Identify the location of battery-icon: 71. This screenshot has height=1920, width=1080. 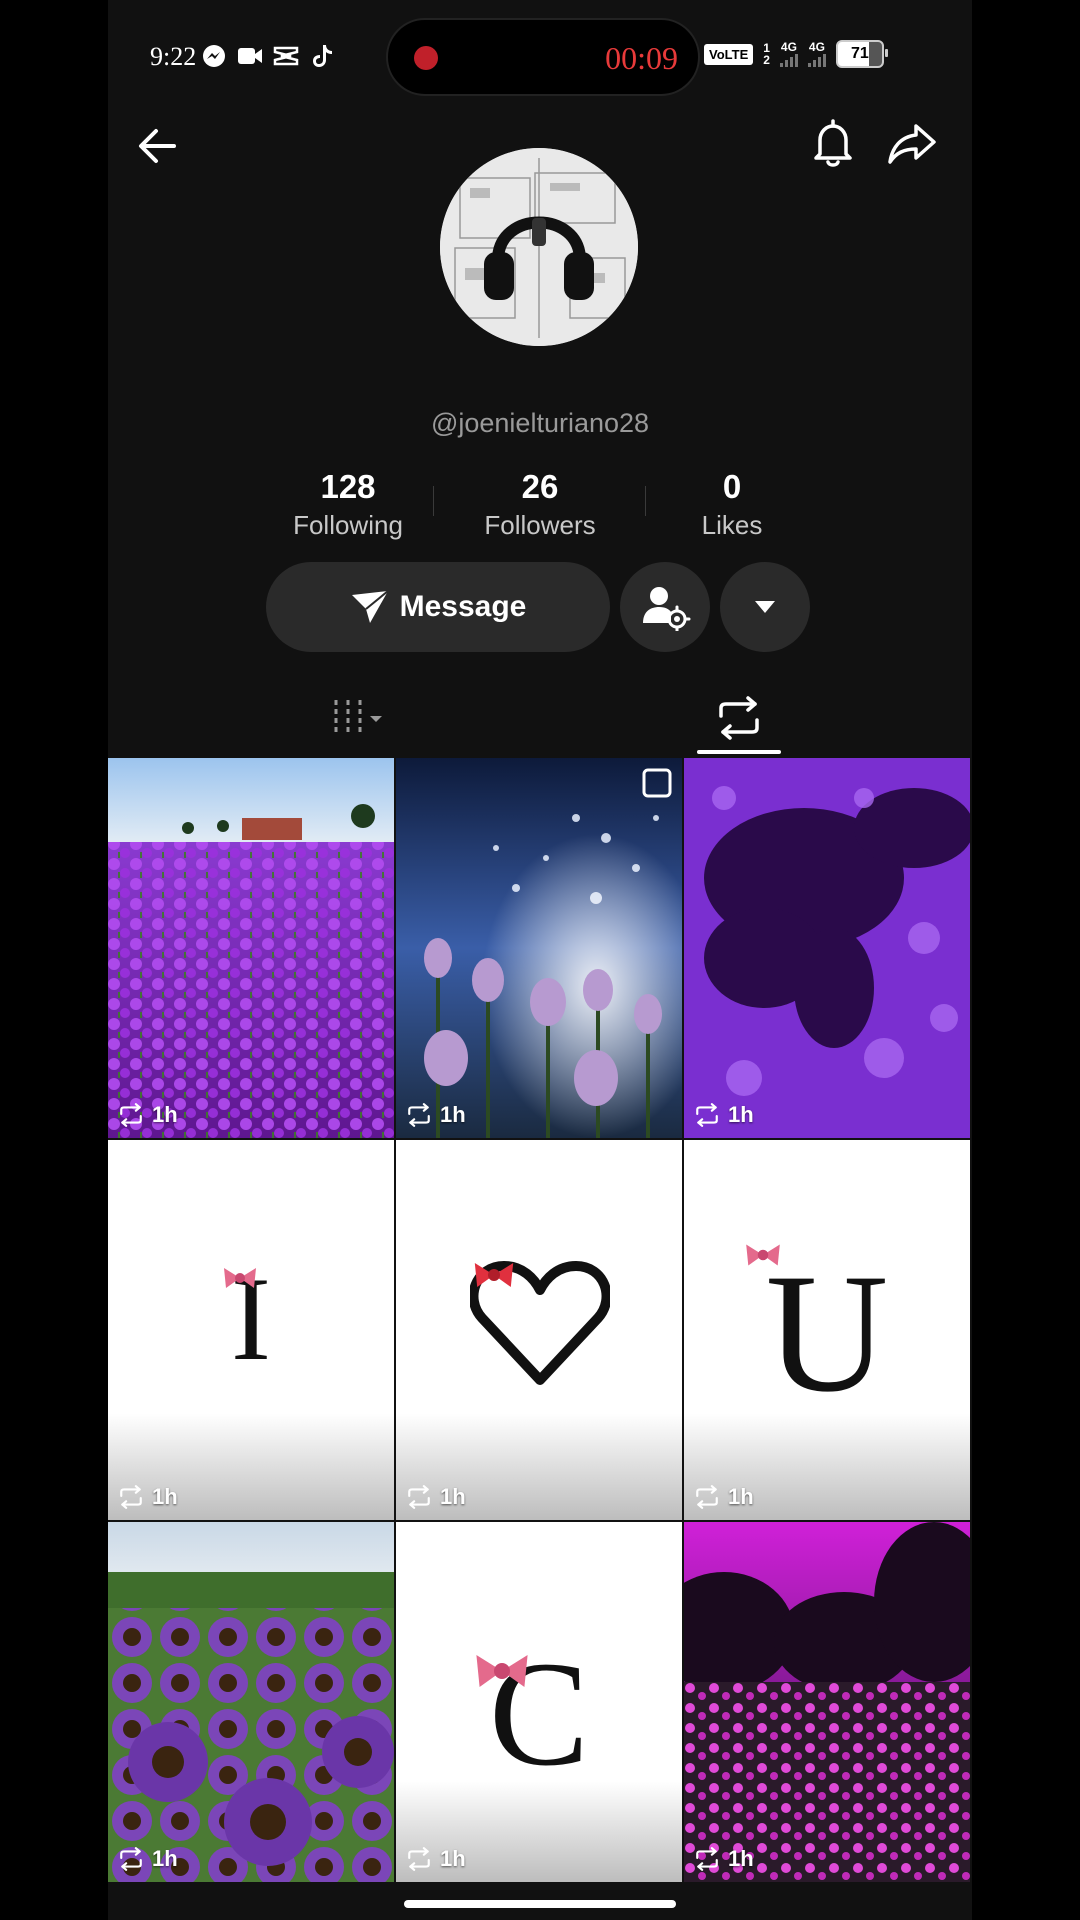
(861, 54).